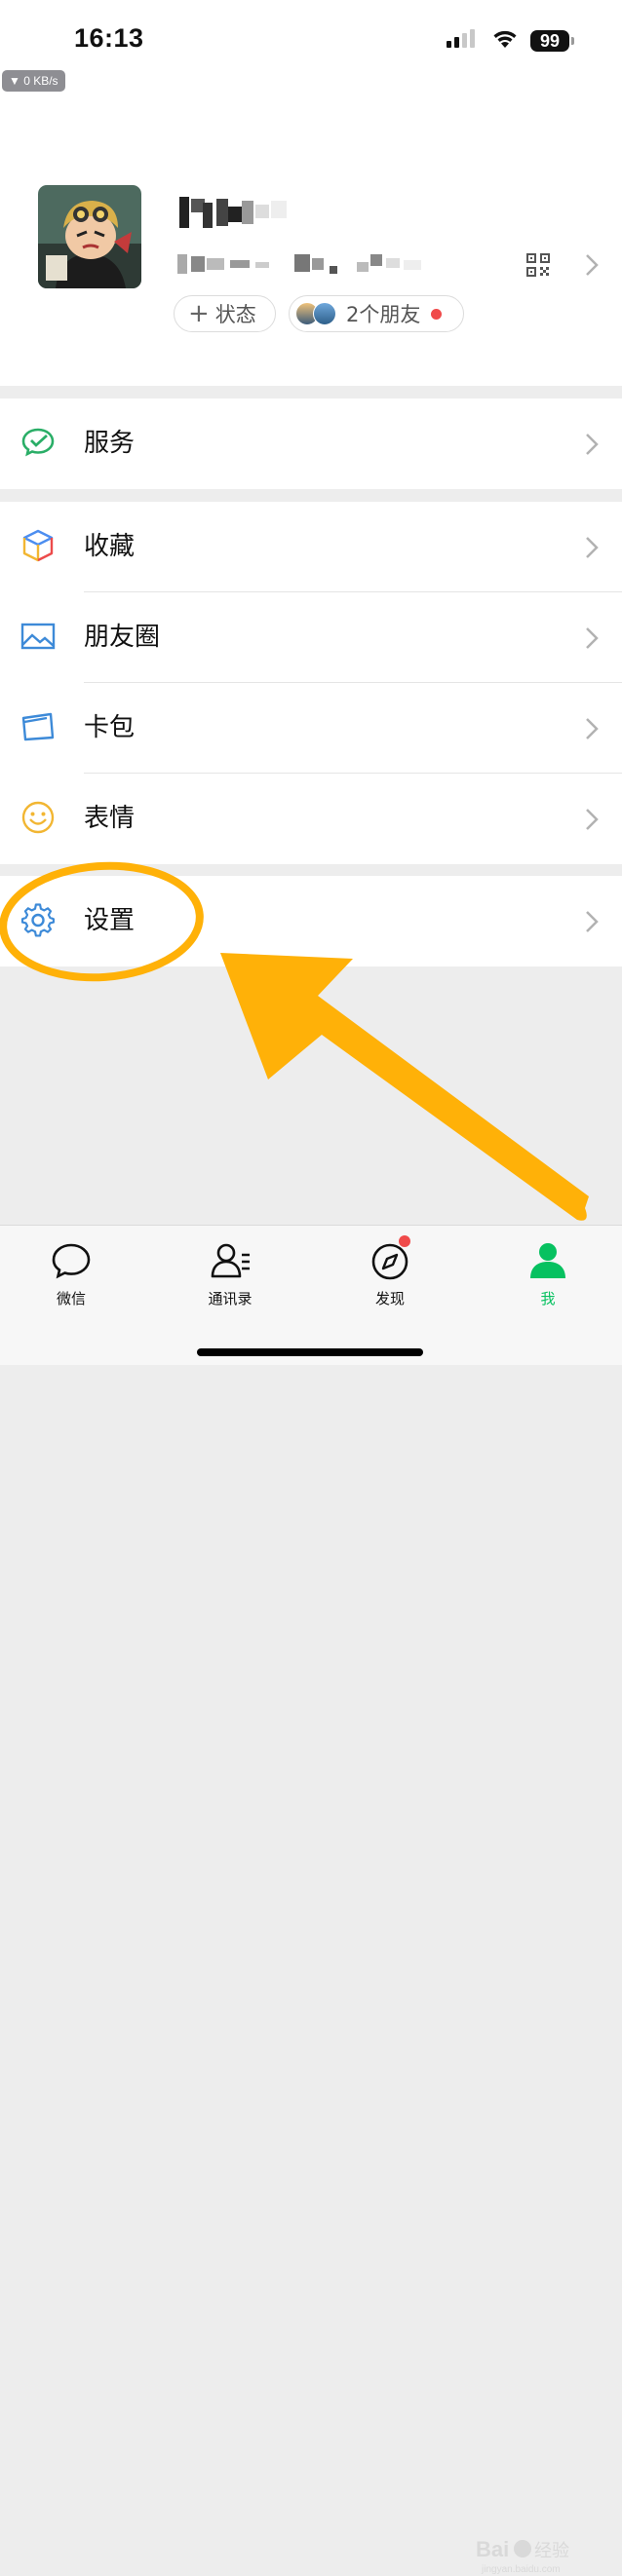  Describe the element at coordinates (389, 1298) in the screenshot. I see `tab-label: 发现` at that location.